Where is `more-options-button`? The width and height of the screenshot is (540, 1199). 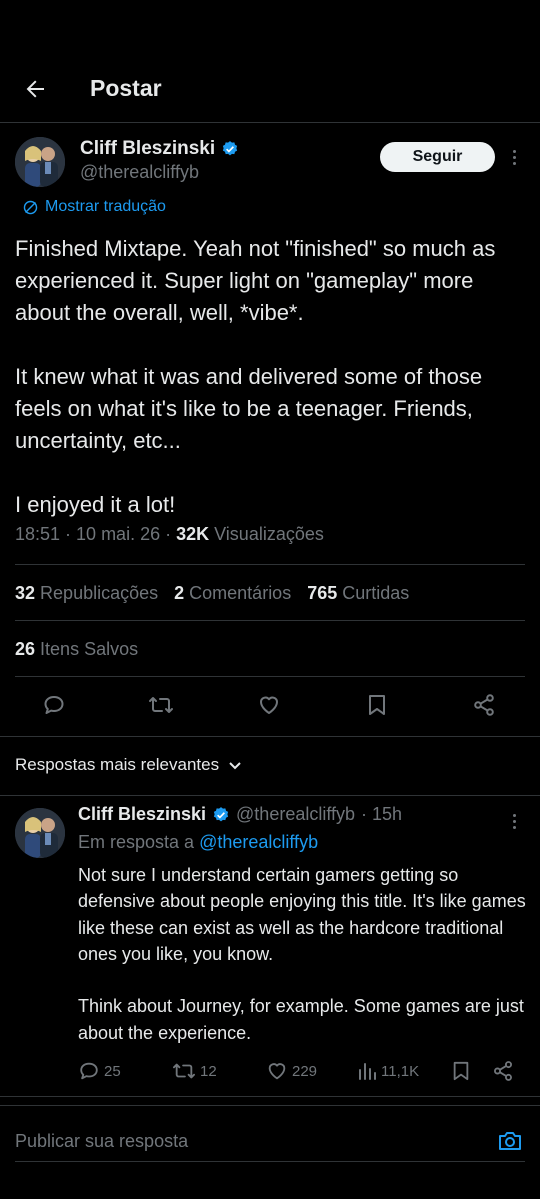
more-options-button is located at coordinates (514, 157).